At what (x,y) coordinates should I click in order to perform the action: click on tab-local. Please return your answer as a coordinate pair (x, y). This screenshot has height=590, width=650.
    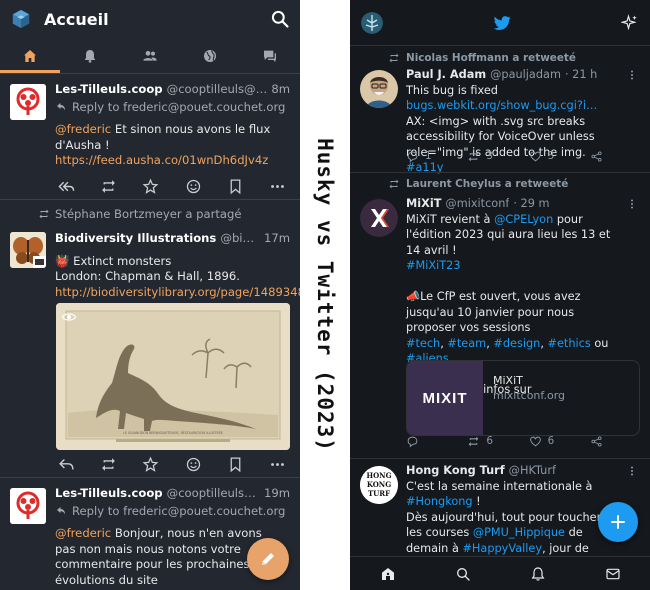
    Looking at the image, I should click on (150, 55).